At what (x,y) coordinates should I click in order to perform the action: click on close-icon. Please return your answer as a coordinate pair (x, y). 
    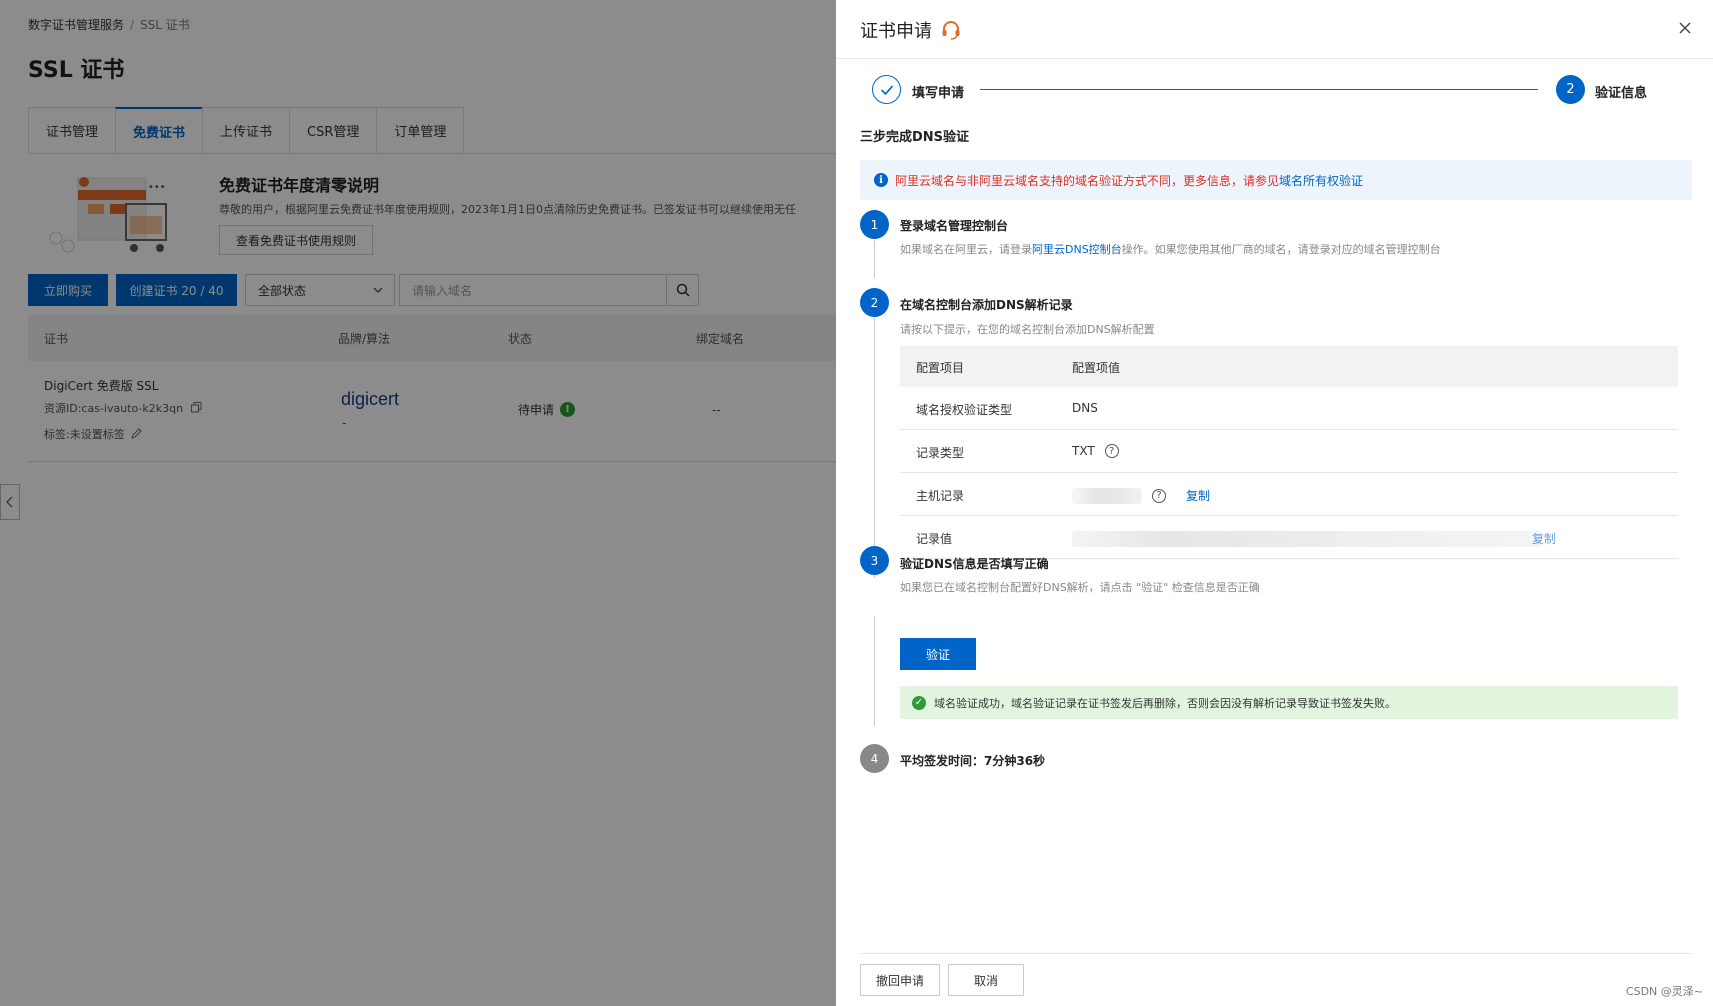
    Looking at the image, I should click on (1685, 28).